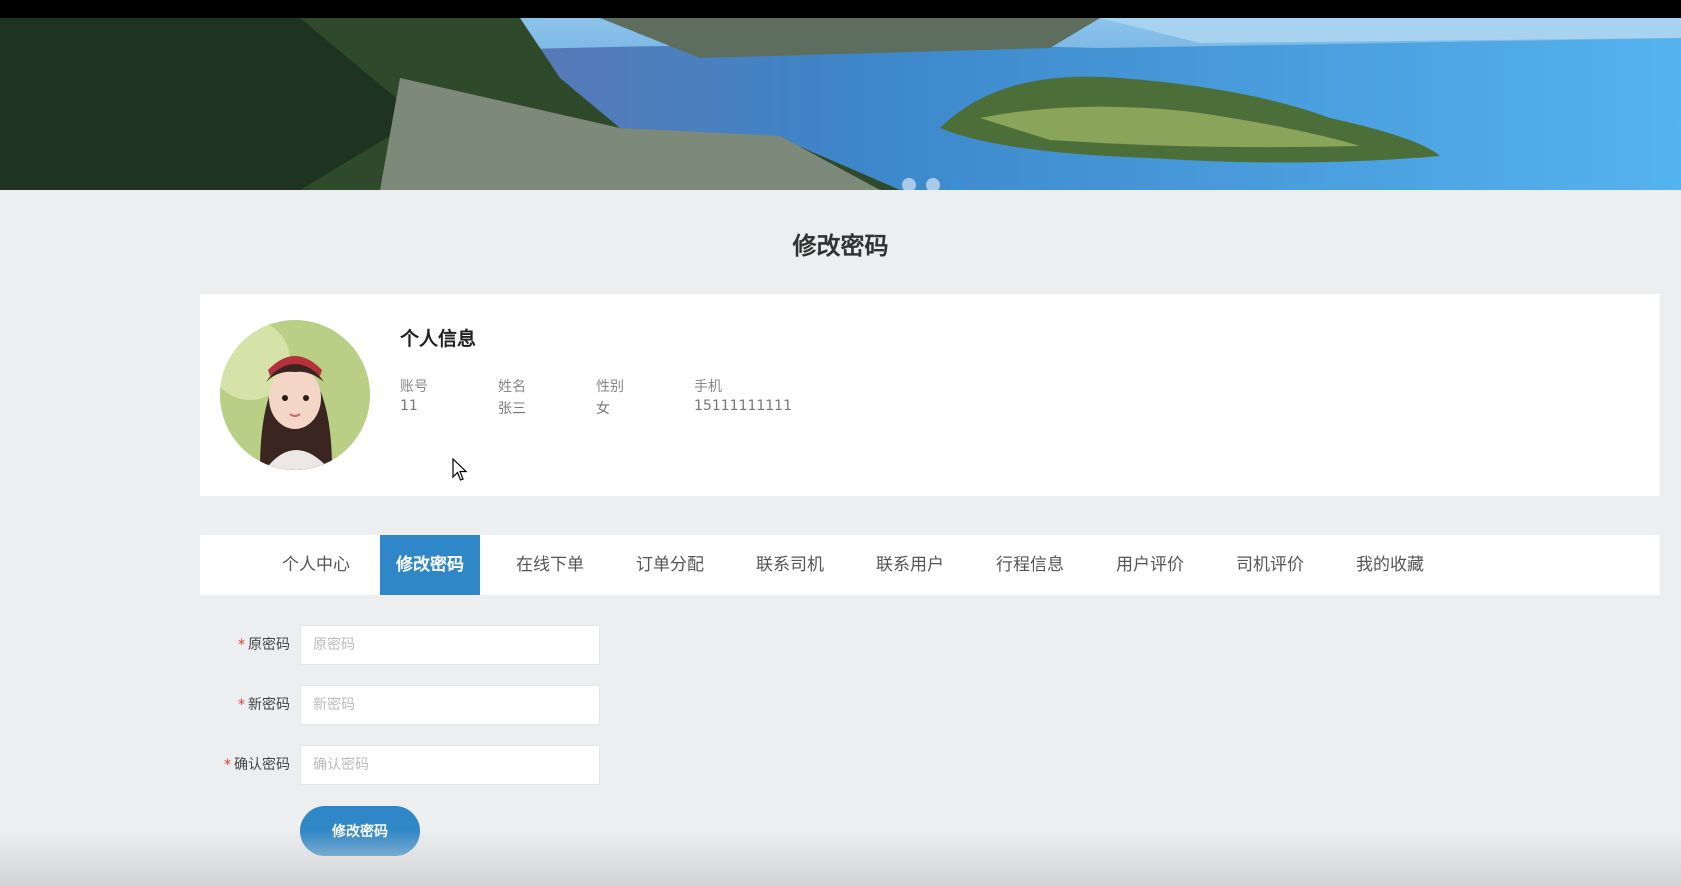 This screenshot has width=1681, height=886. I want to click on tab-user-reviews: 用户评价, so click(1150, 565).